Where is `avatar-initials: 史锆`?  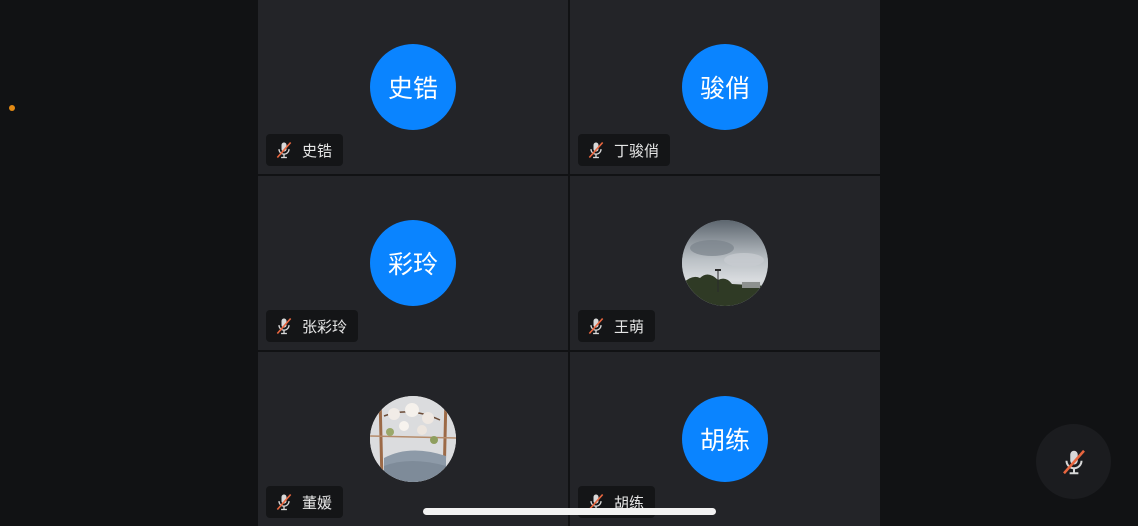 avatar-initials: 史锆 is located at coordinates (412, 88).